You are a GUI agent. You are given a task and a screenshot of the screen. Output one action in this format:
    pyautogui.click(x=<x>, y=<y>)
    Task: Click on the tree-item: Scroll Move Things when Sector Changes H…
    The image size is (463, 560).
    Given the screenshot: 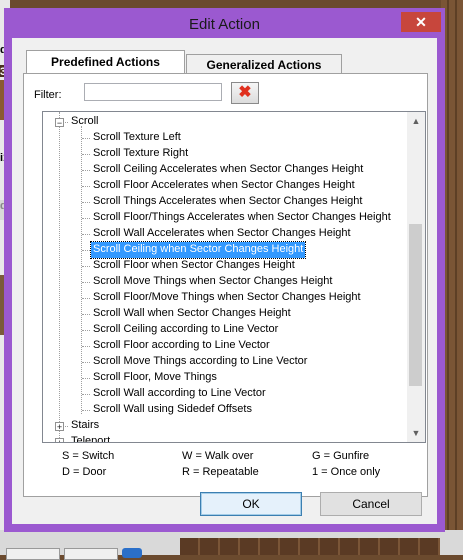 What is the action you would take?
    pyautogui.click(x=212, y=282)
    